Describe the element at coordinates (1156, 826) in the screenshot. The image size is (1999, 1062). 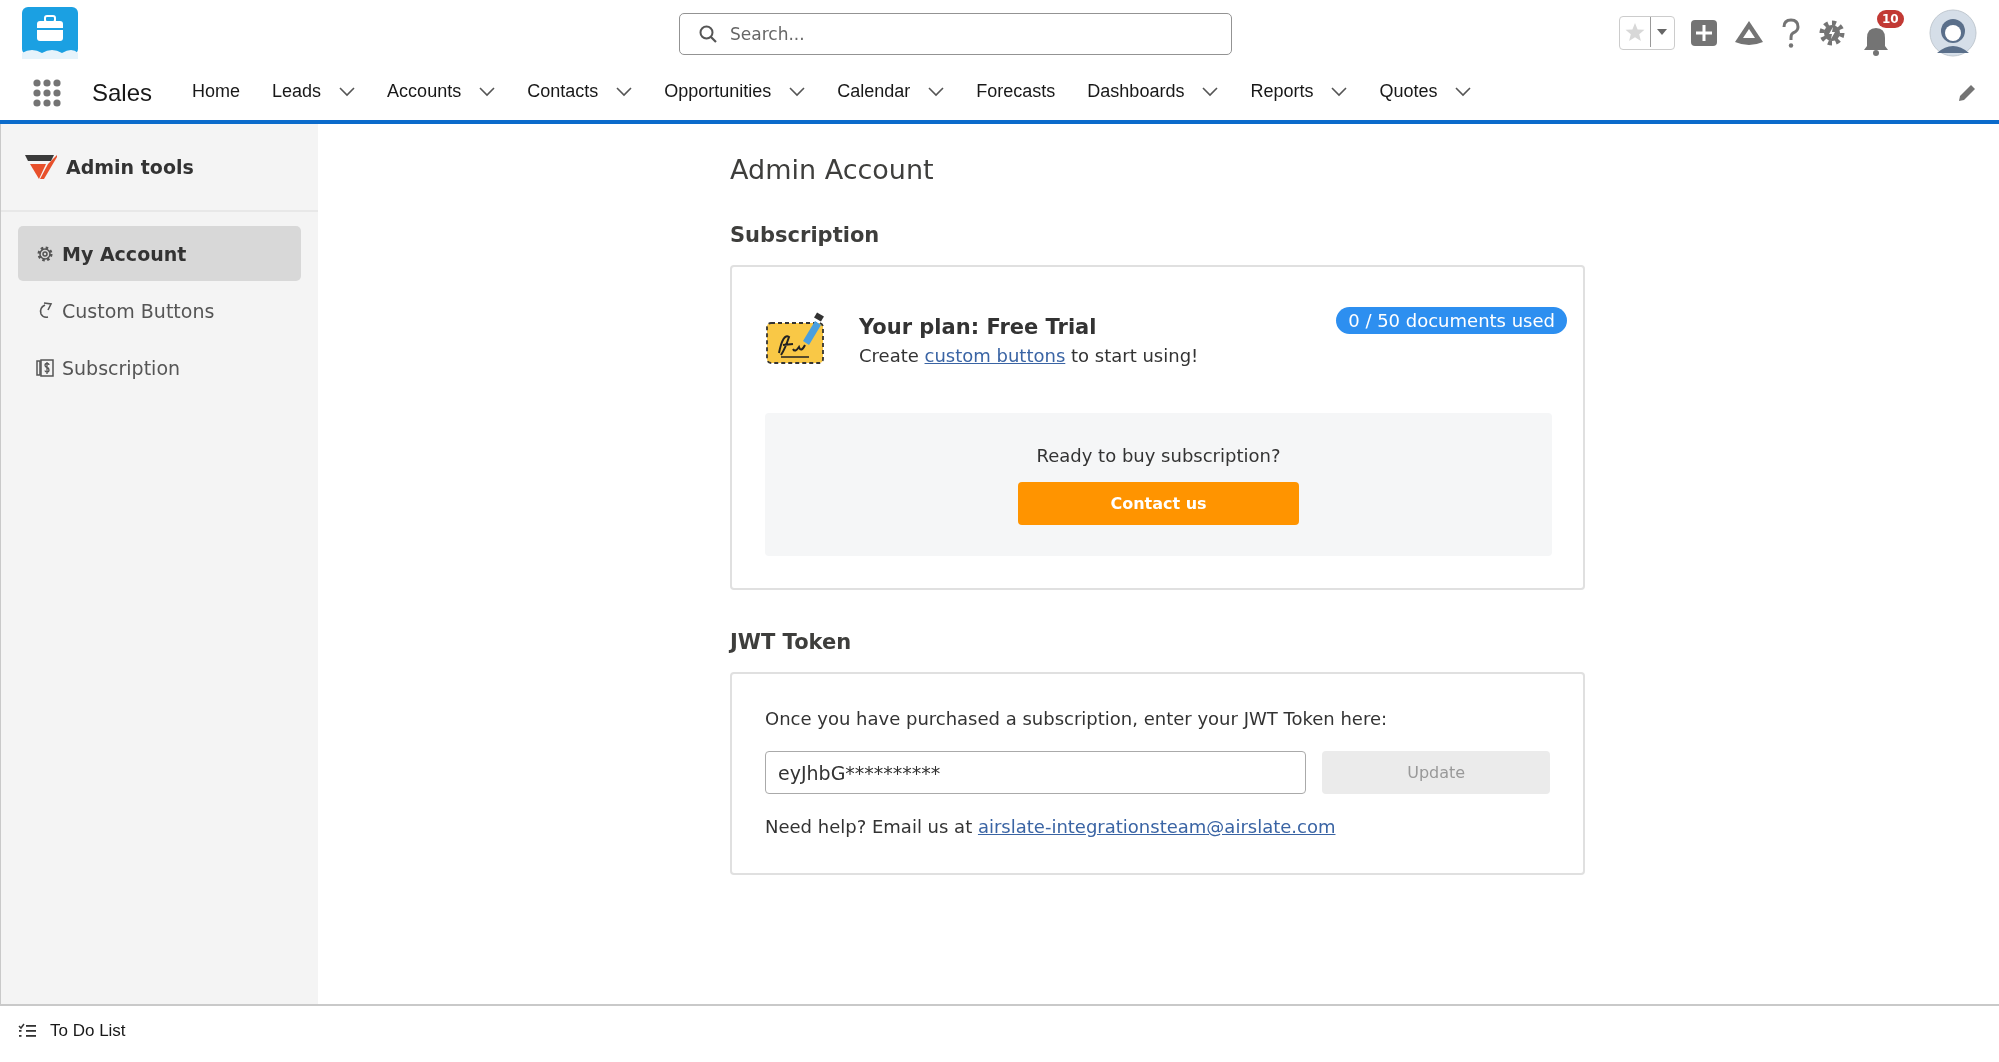
I see `email-link: airslate-integrationsteam@airslate.com` at that location.